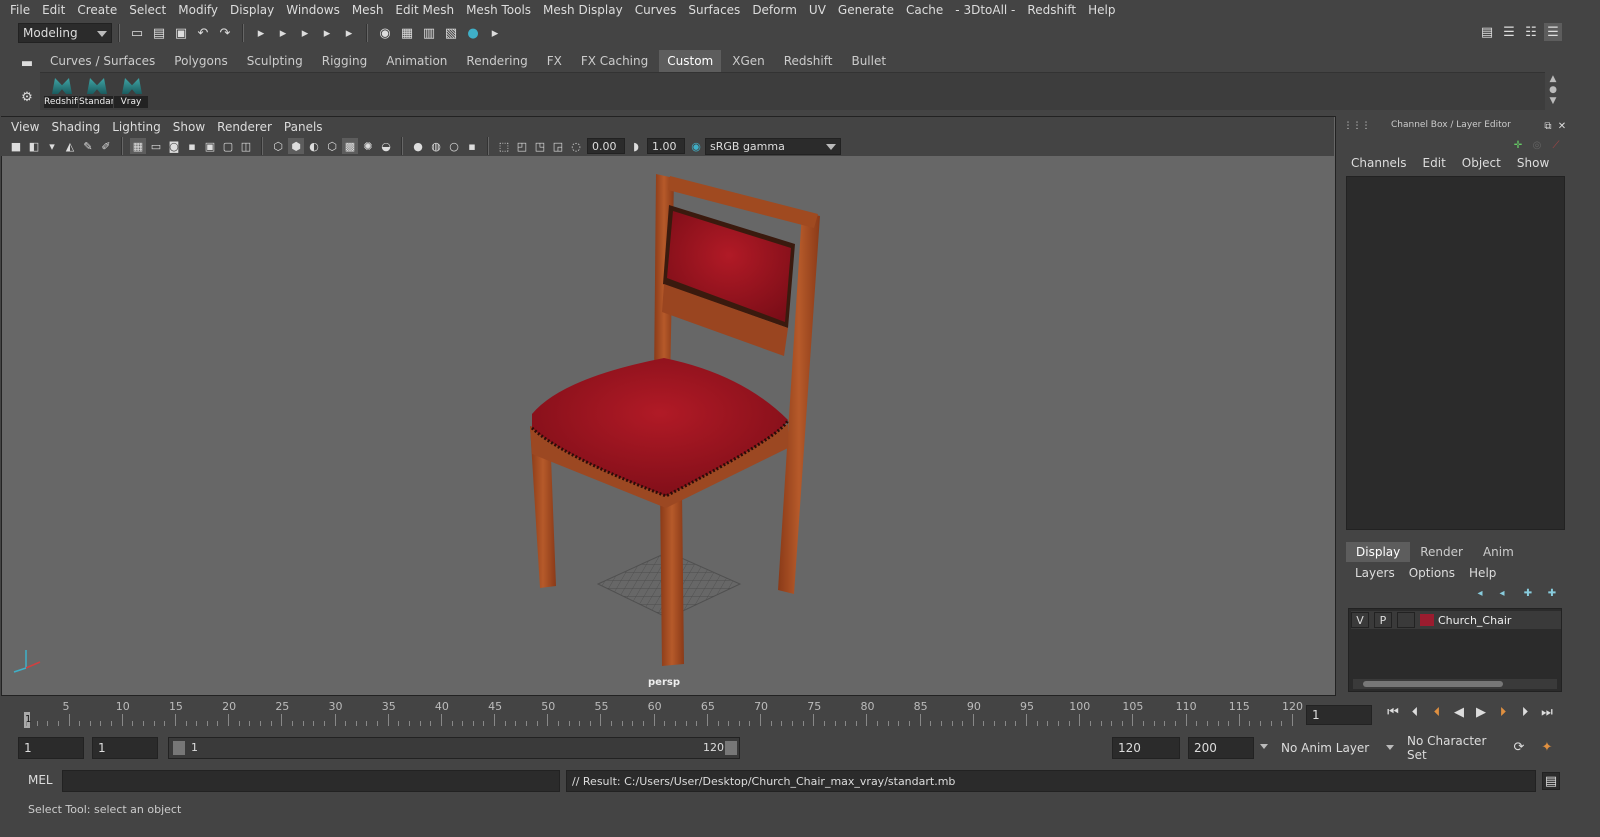 The width and height of the screenshot is (1600, 837). Describe the element at coordinates (606, 146) in the screenshot. I see `exposure-field: 0.00` at that location.